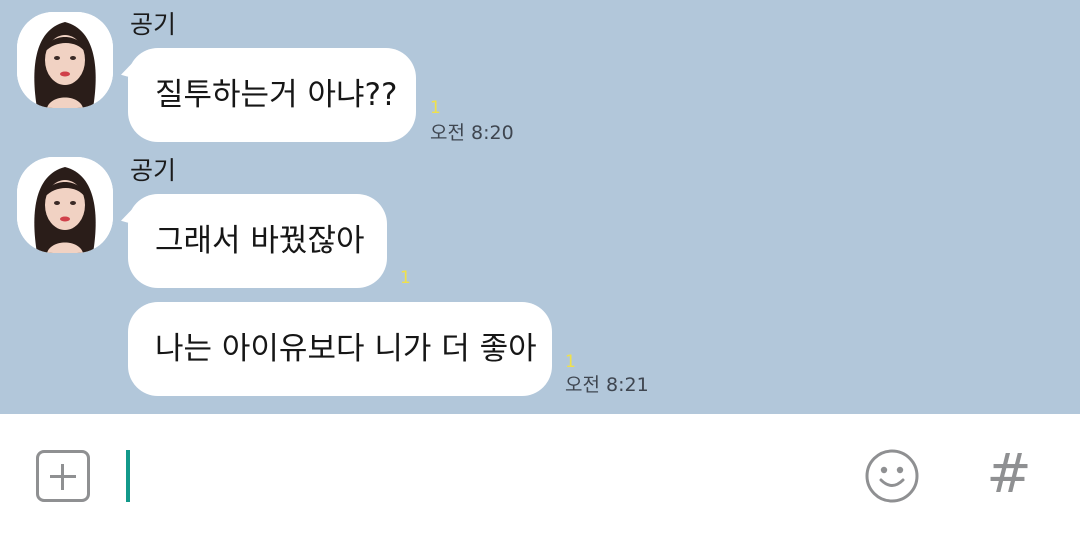 Image resolution: width=1080 pixels, height=540 pixels. What do you see at coordinates (272, 95) in the screenshot?
I see `message-bubble: 질투하는거 아냐??` at bounding box center [272, 95].